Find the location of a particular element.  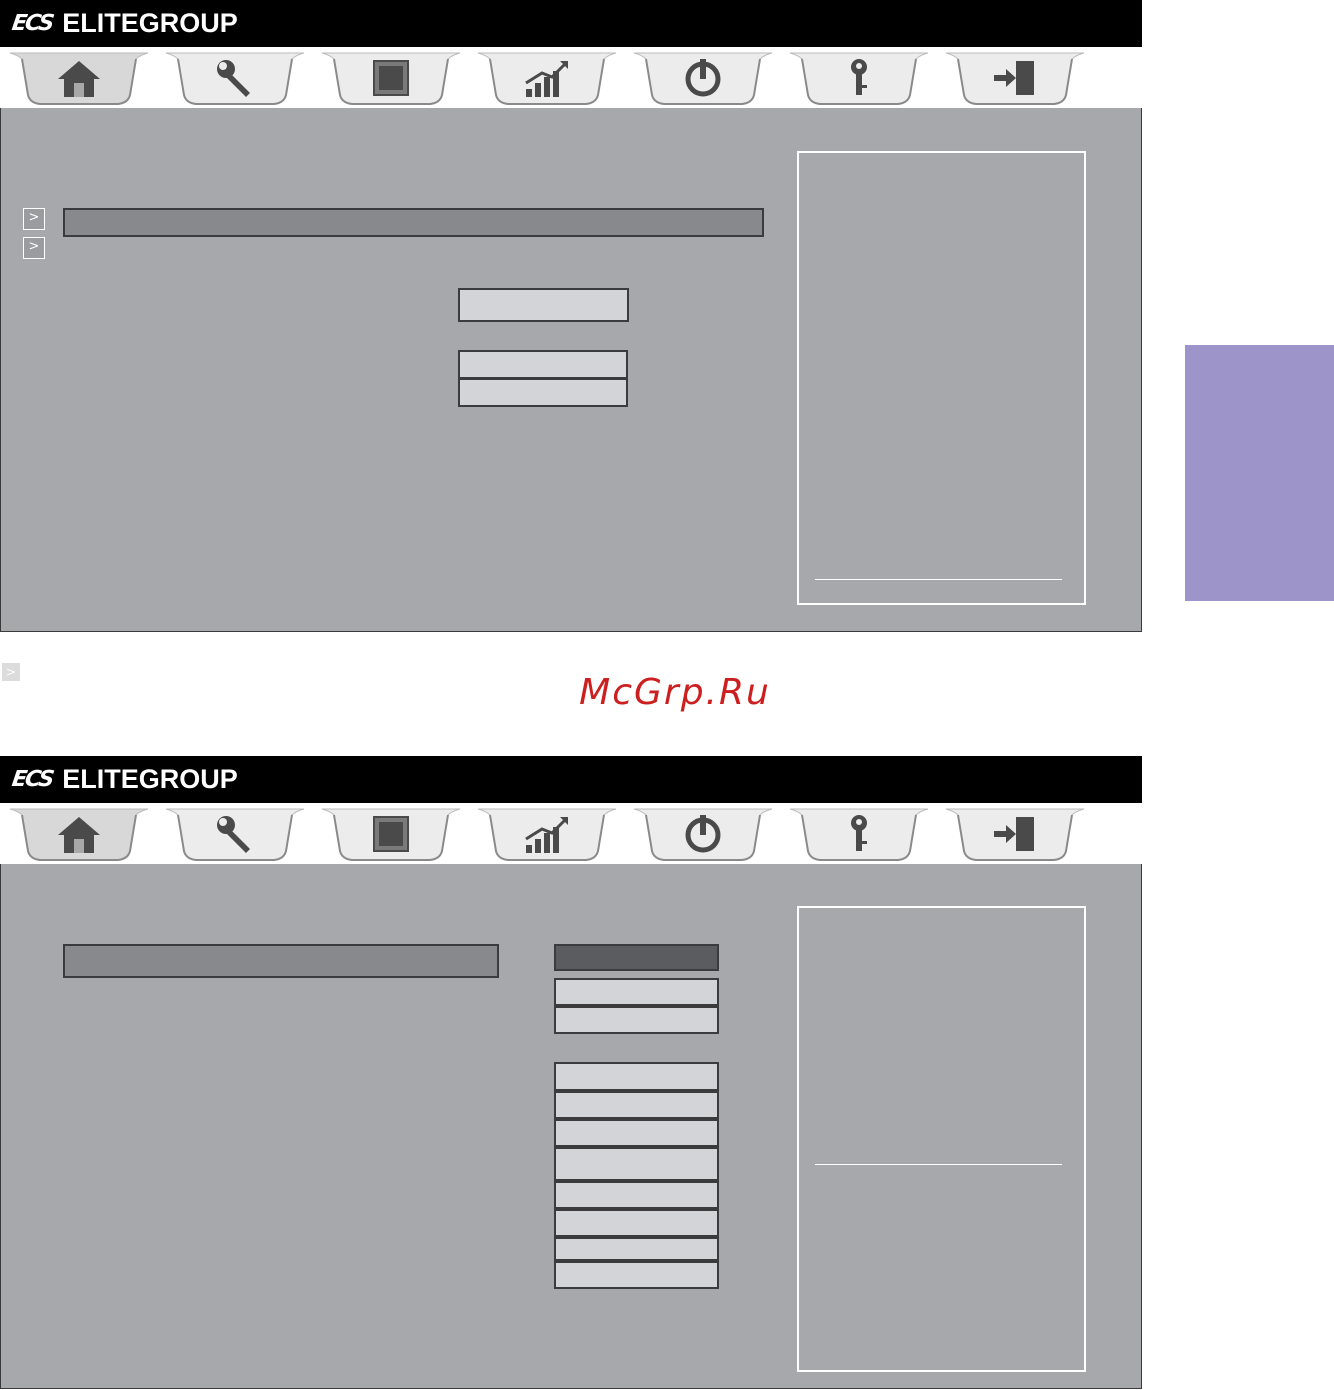

note-arrow-icon: > is located at coordinates (11, 672).